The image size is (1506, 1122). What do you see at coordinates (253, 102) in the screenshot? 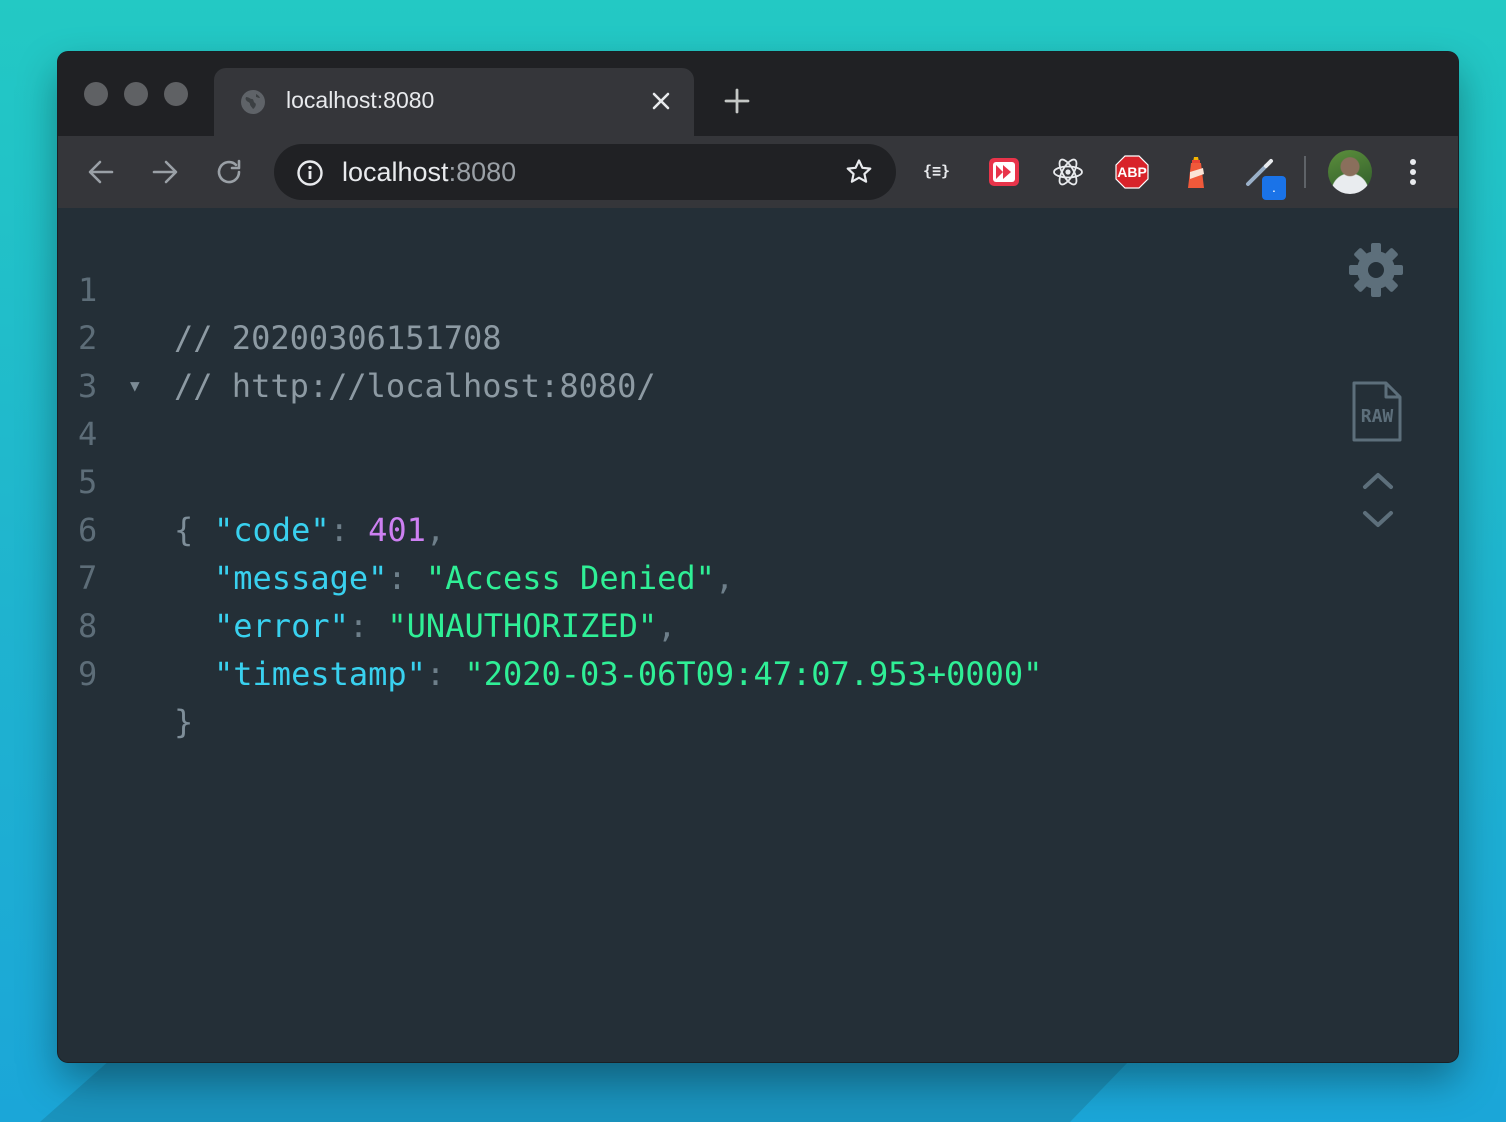
I see `globe-icon` at bounding box center [253, 102].